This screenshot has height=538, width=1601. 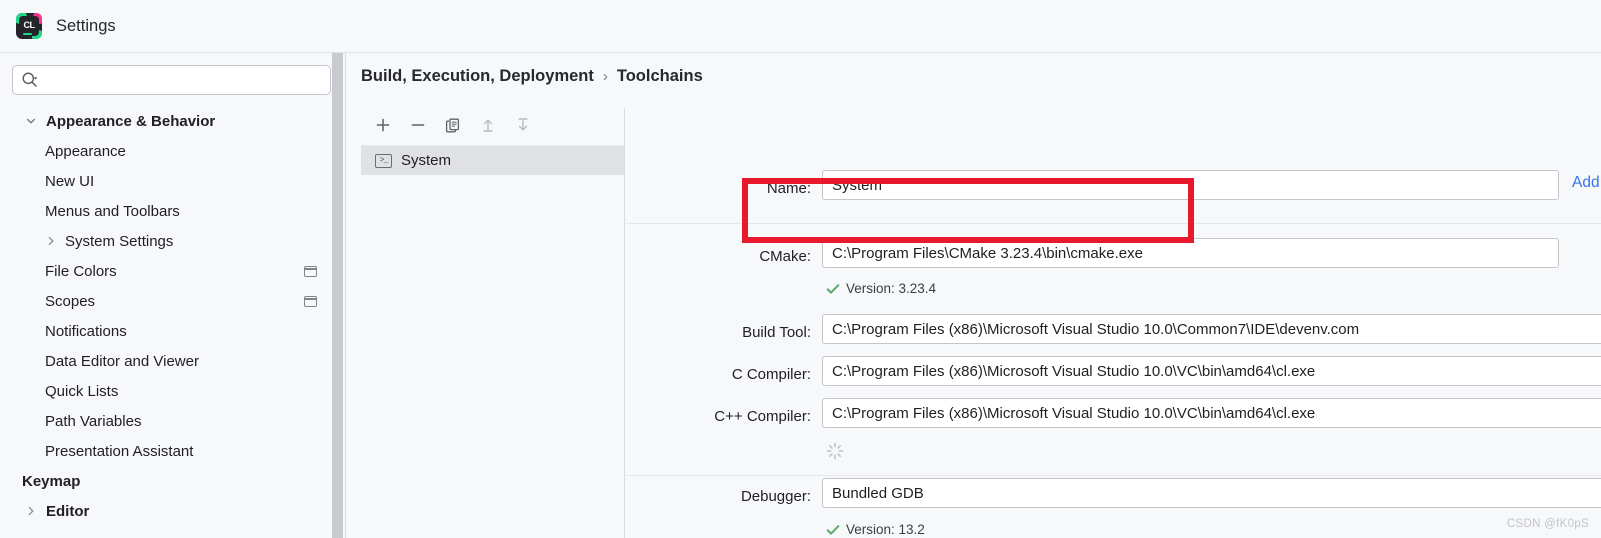 I want to click on sidebar-item-editor: Editor, so click(x=172, y=511).